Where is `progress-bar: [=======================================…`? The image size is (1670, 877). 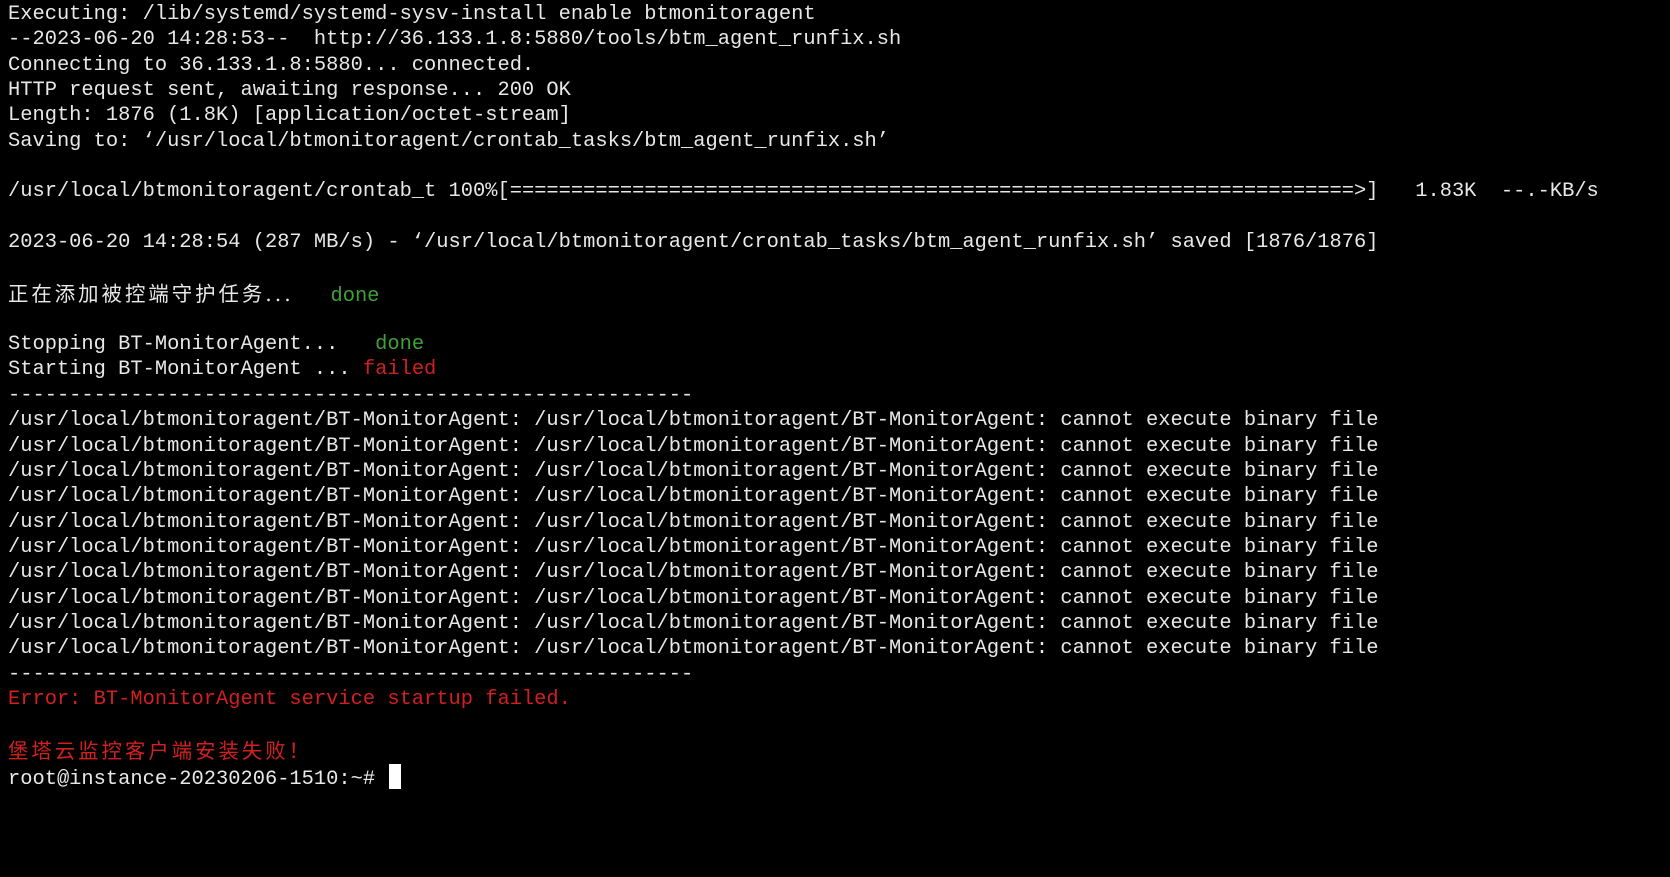 progress-bar: [=======================================… is located at coordinates (938, 192).